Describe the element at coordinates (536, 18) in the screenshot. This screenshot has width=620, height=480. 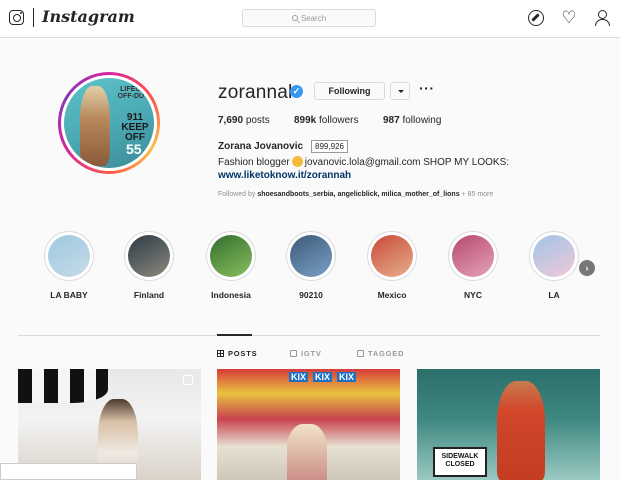
I see `compass-icon` at that location.